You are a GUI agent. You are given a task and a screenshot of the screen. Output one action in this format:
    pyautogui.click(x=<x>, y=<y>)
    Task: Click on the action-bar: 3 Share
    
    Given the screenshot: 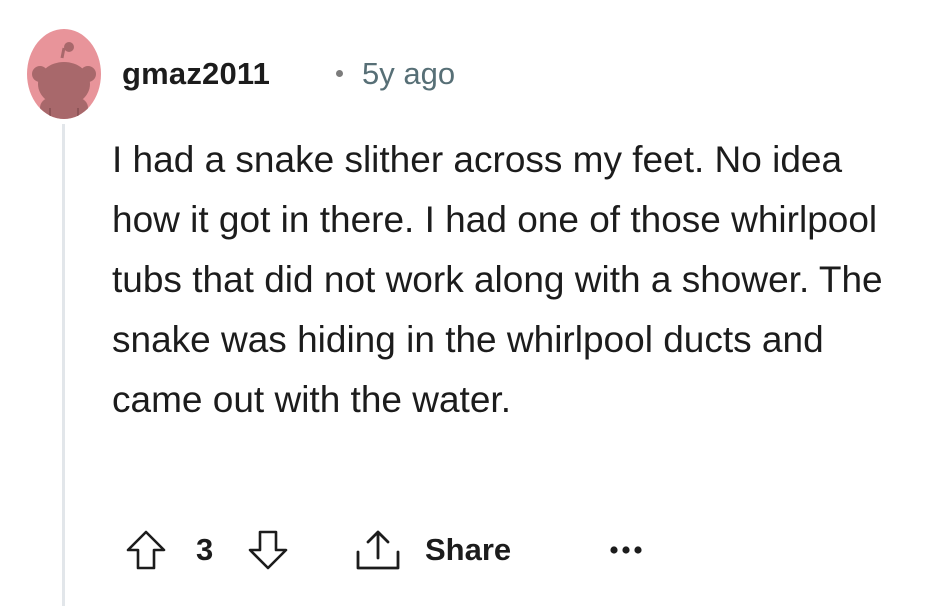 What is the action you would take?
    pyautogui.click(x=422, y=550)
    